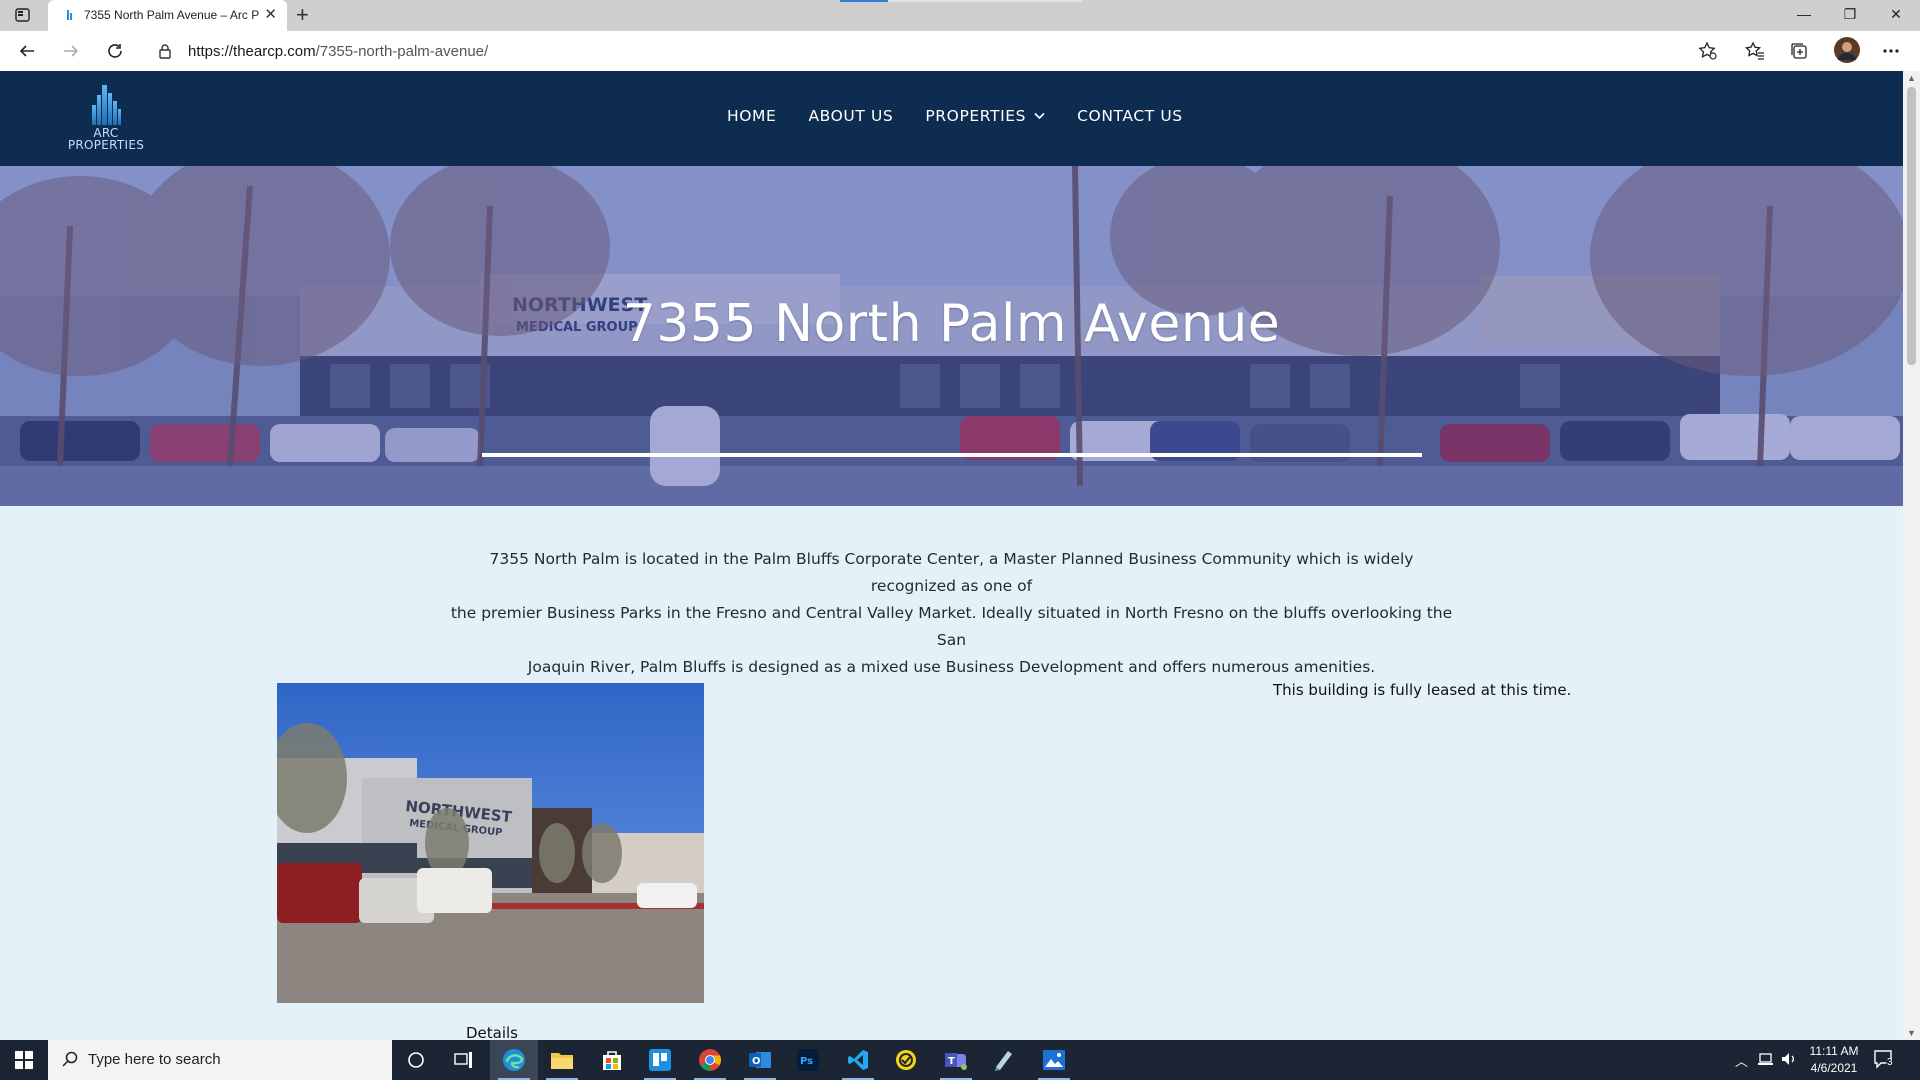  I want to click on edge-browser-icon, so click(514, 1060).